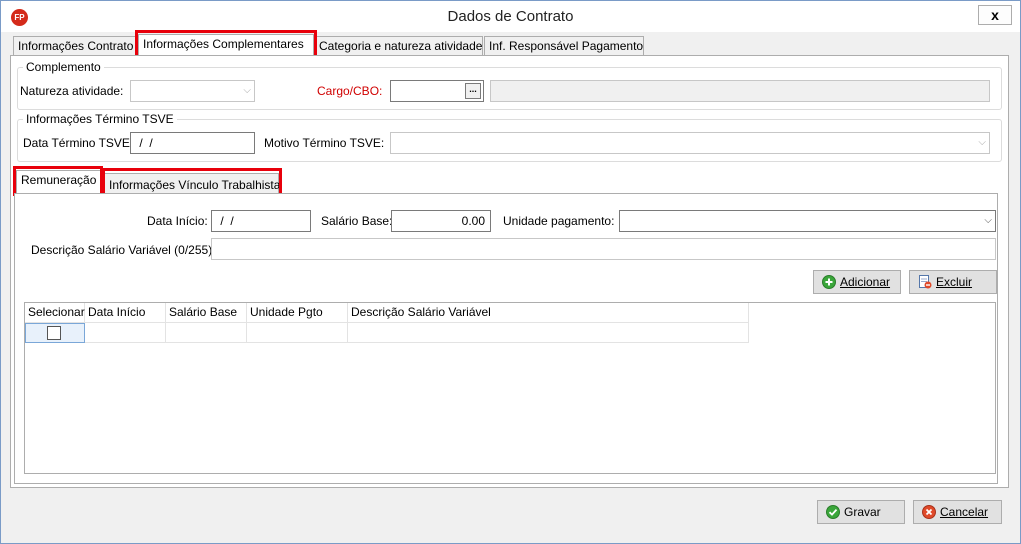  What do you see at coordinates (125, 333) in the screenshot?
I see `cell-data-inicio` at bounding box center [125, 333].